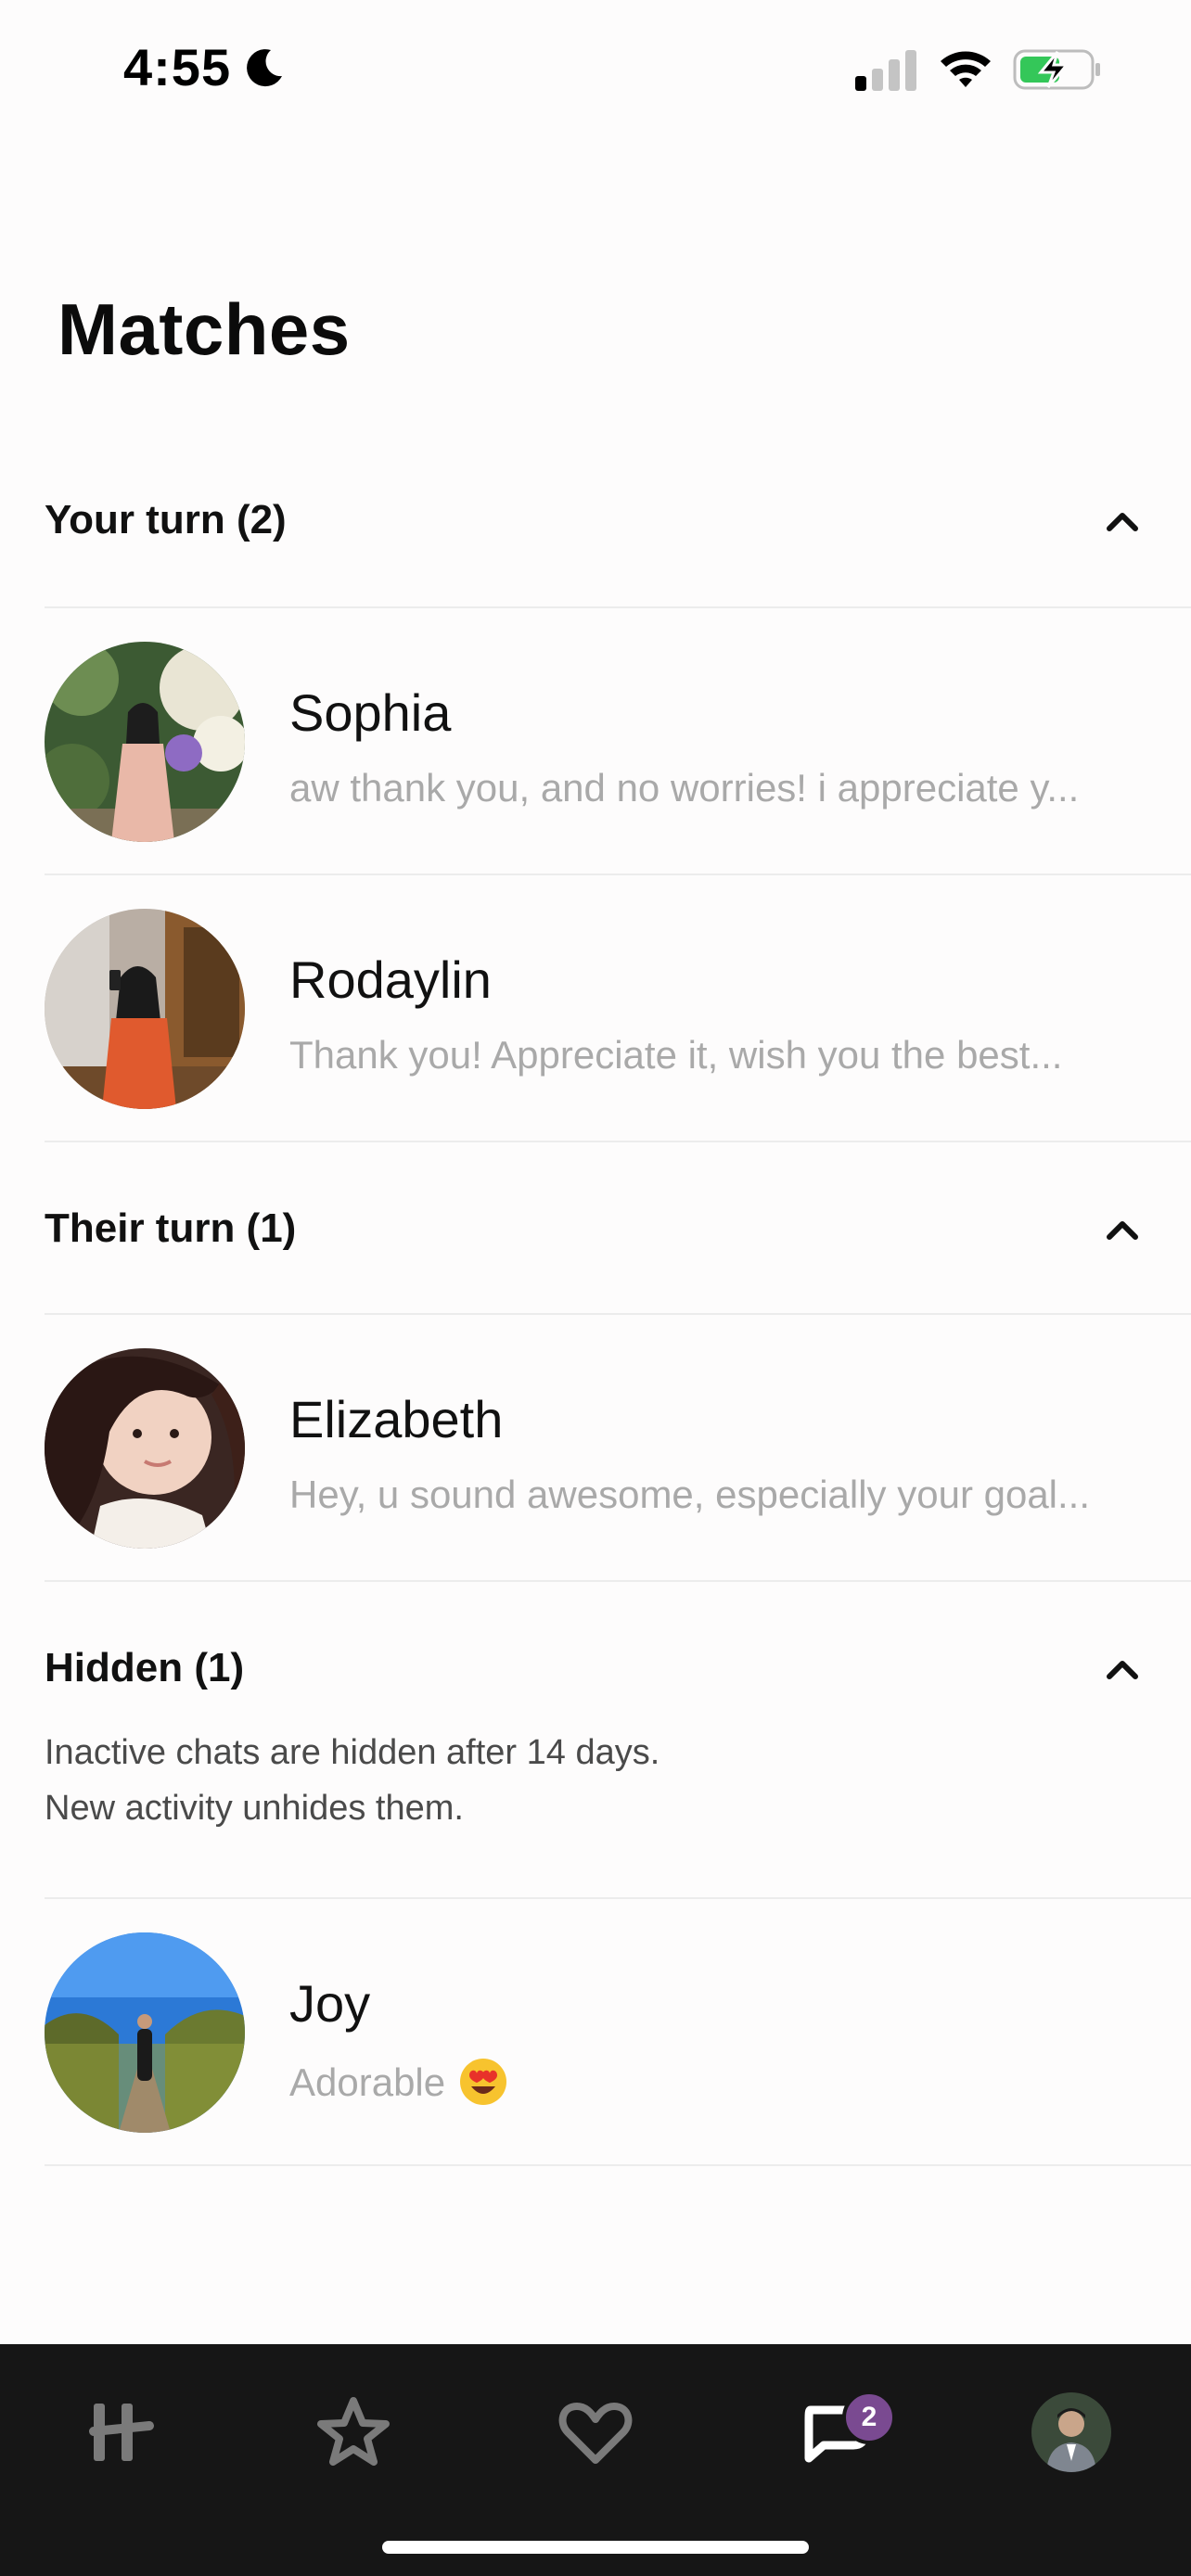 The height and width of the screenshot is (2576, 1191). I want to click on nav-likes, so click(595, 2432).